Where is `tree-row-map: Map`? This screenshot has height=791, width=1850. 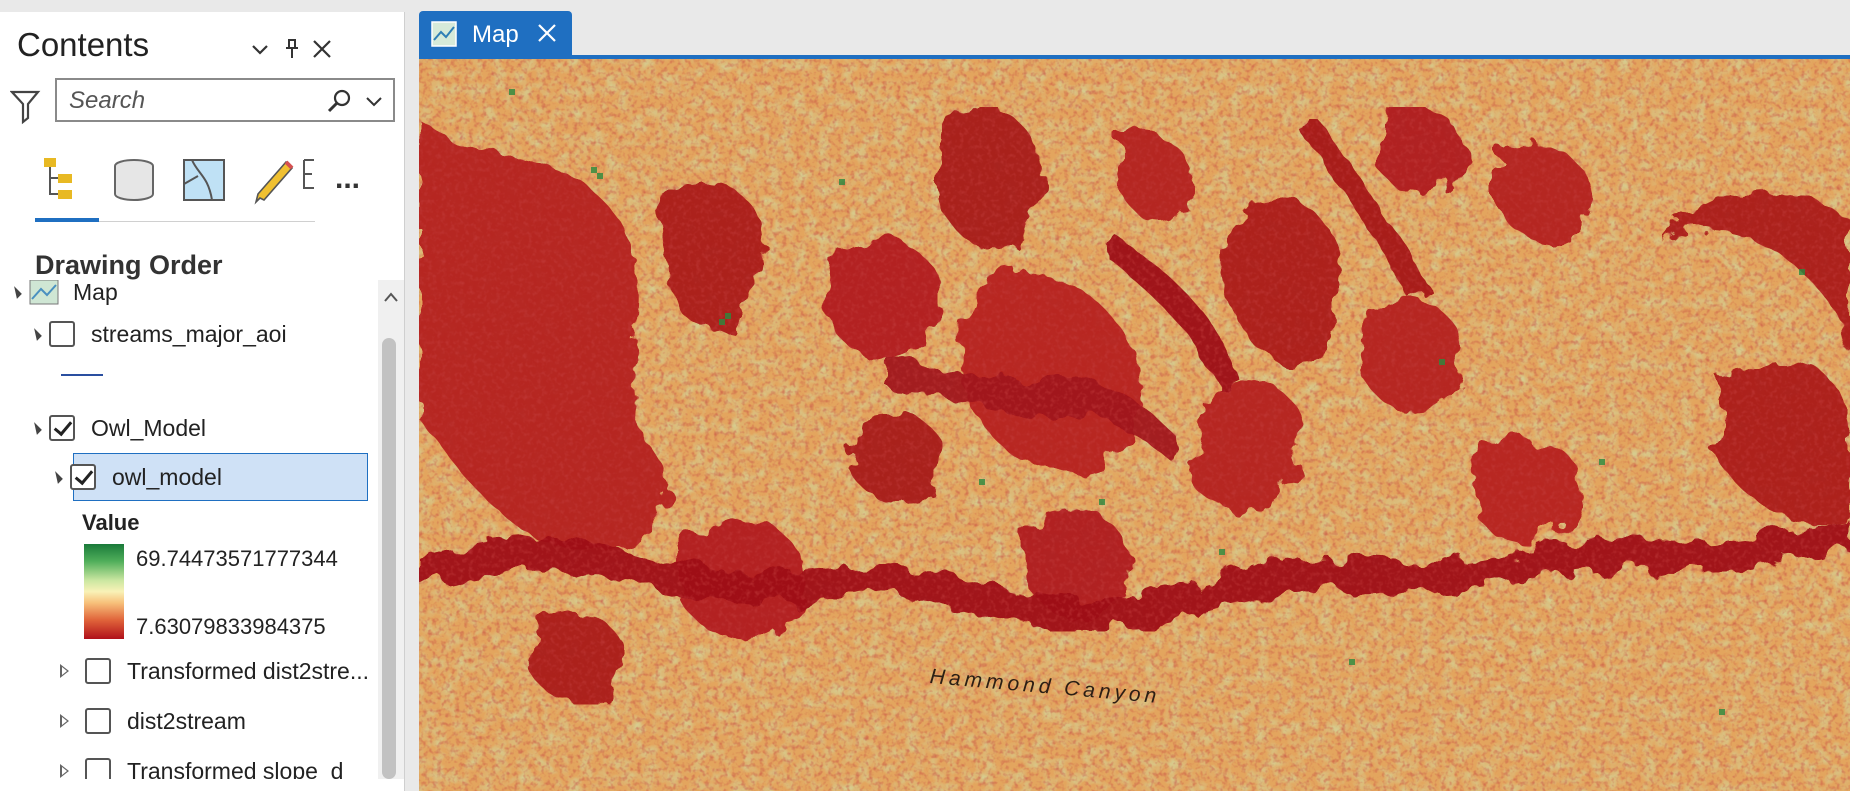
tree-row-map: Map is located at coordinates (63, 296).